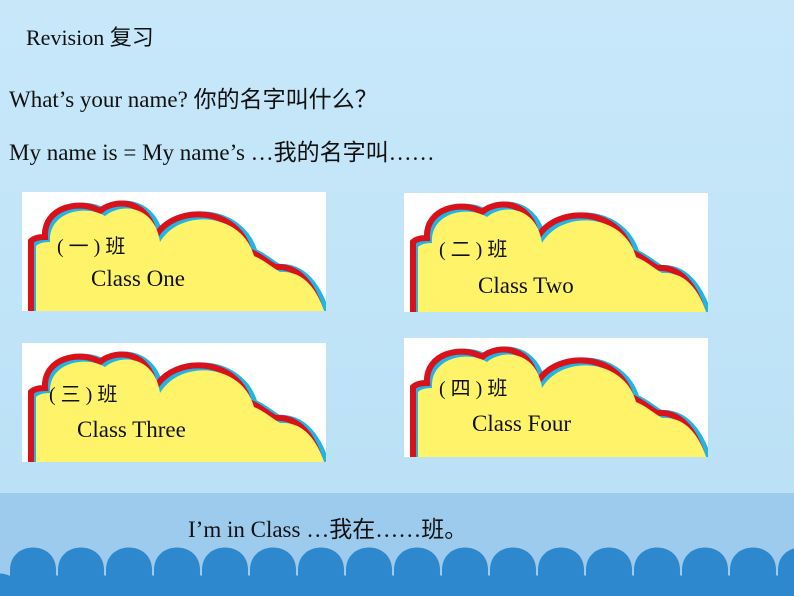 The width and height of the screenshot is (794, 596). I want to click on class-label-cn: ( 一 ) 班, so click(91, 247).